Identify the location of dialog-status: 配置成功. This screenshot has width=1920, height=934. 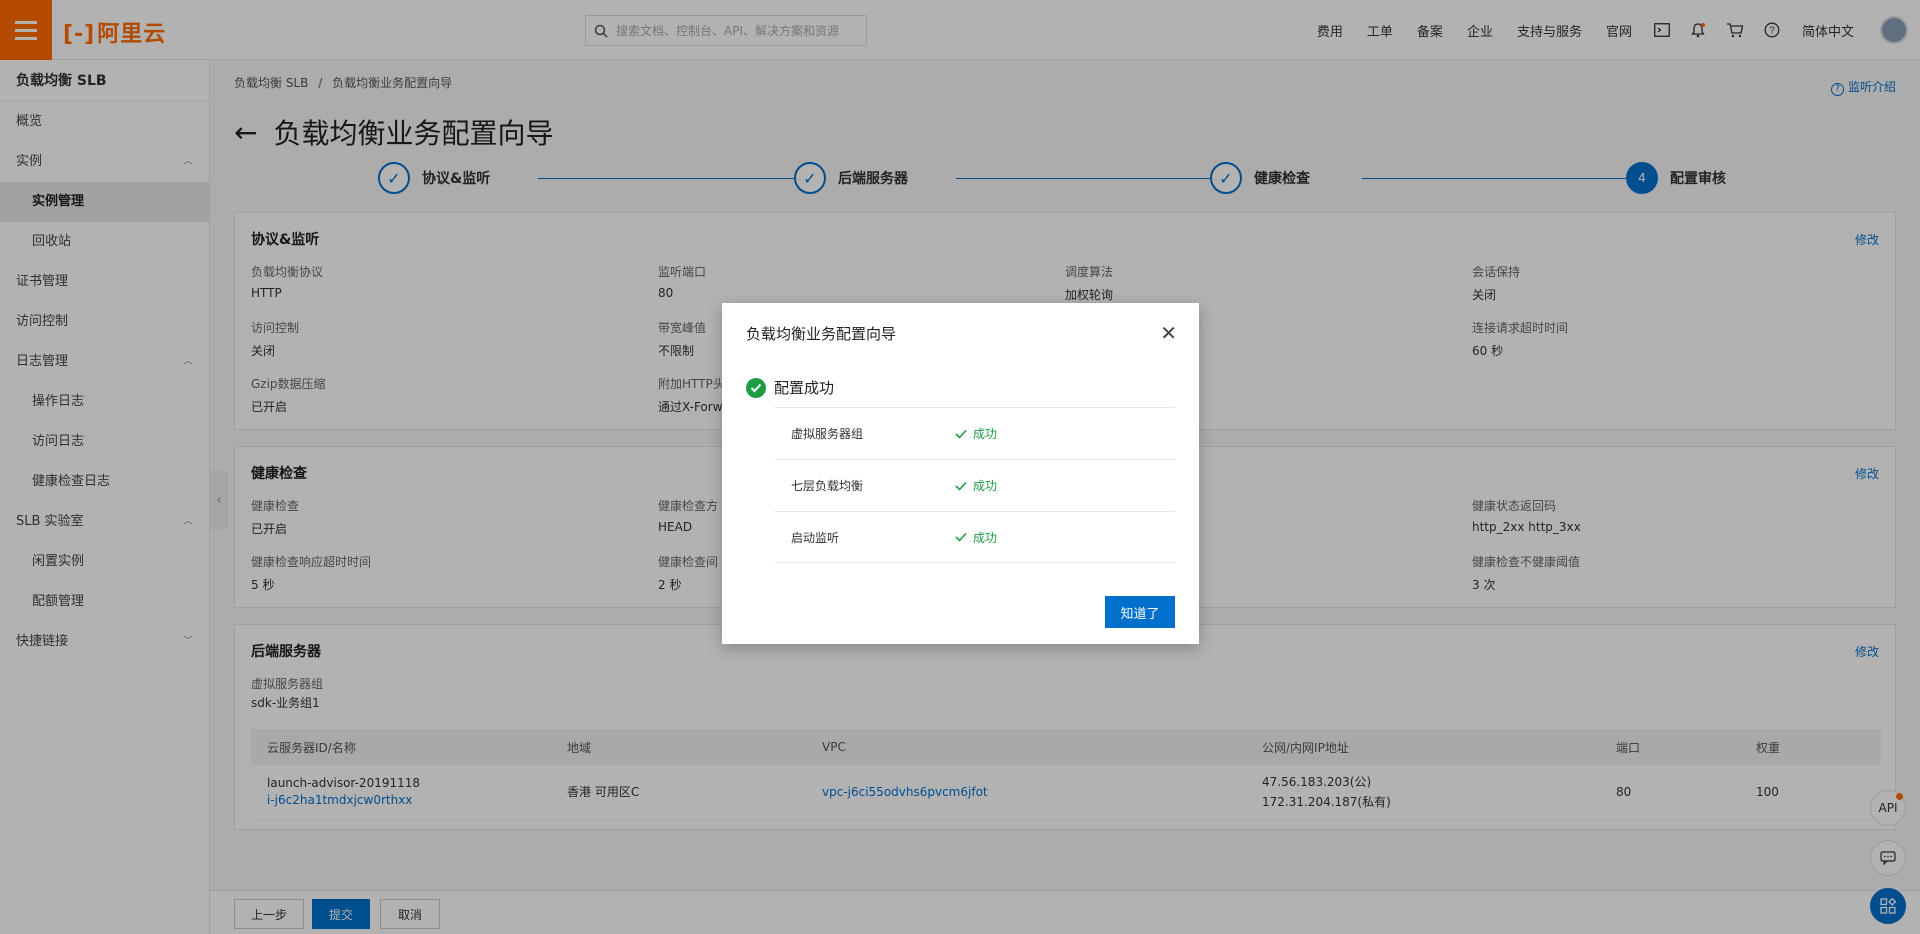
(790, 387).